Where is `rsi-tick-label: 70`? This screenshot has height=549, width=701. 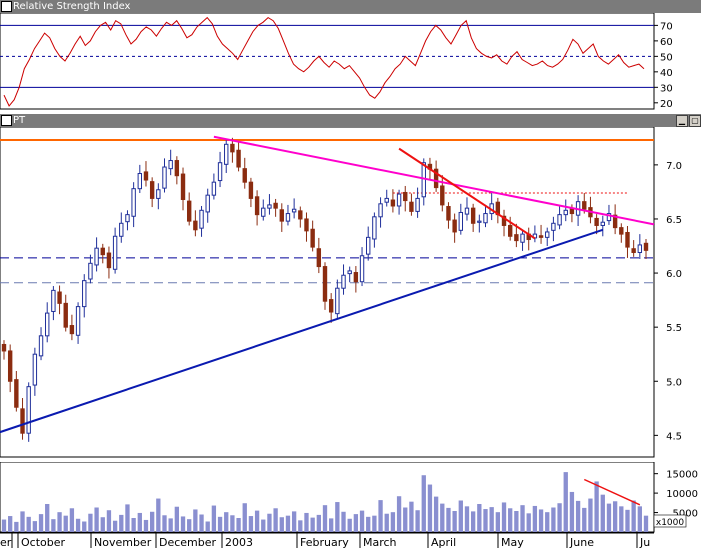
rsi-tick-label: 70 is located at coordinates (666, 26).